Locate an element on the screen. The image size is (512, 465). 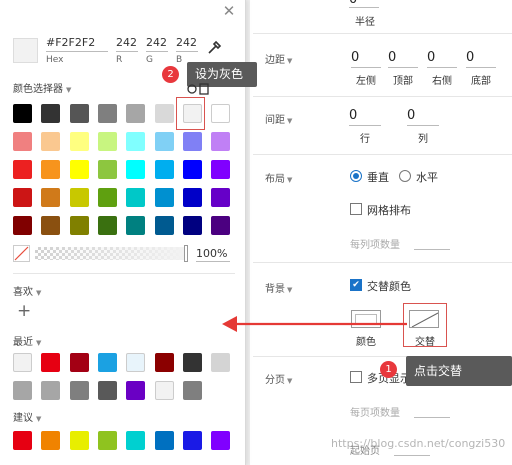
spacing-col-input: 0 is located at coordinates (423, 117).